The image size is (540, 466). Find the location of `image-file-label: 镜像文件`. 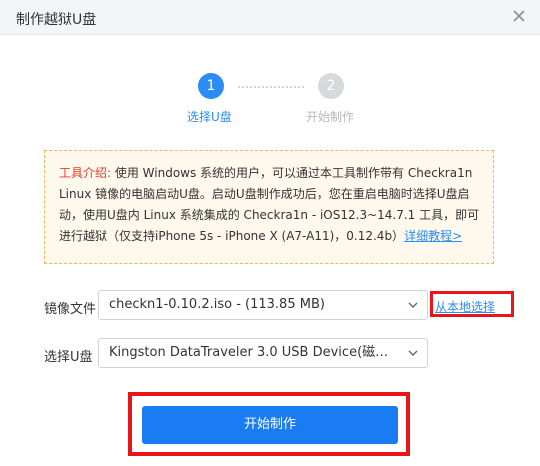

image-file-label: 镜像文件 is located at coordinates (70, 309).